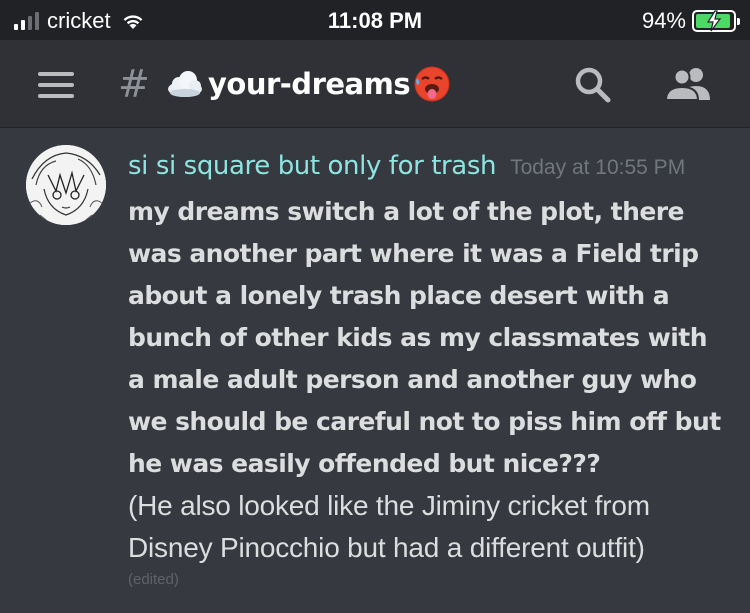  I want to click on channel-title: your-dreams, so click(309, 84).